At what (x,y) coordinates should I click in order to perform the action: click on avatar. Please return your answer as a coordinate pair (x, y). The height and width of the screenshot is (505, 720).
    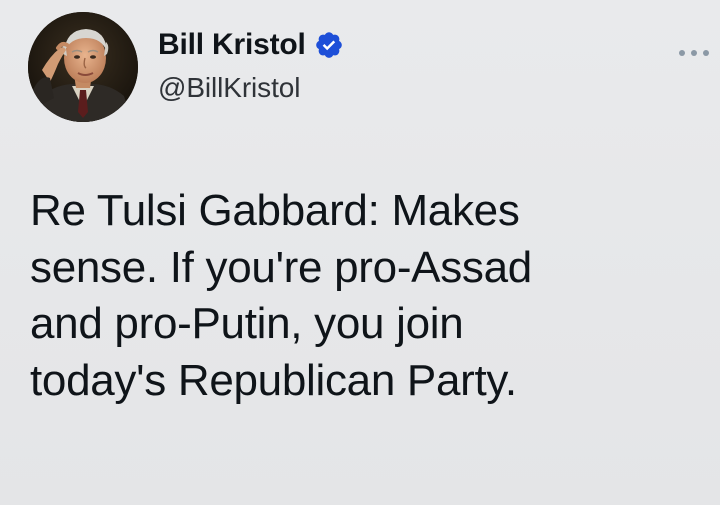
    Looking at the image, I should click on (83, 67).